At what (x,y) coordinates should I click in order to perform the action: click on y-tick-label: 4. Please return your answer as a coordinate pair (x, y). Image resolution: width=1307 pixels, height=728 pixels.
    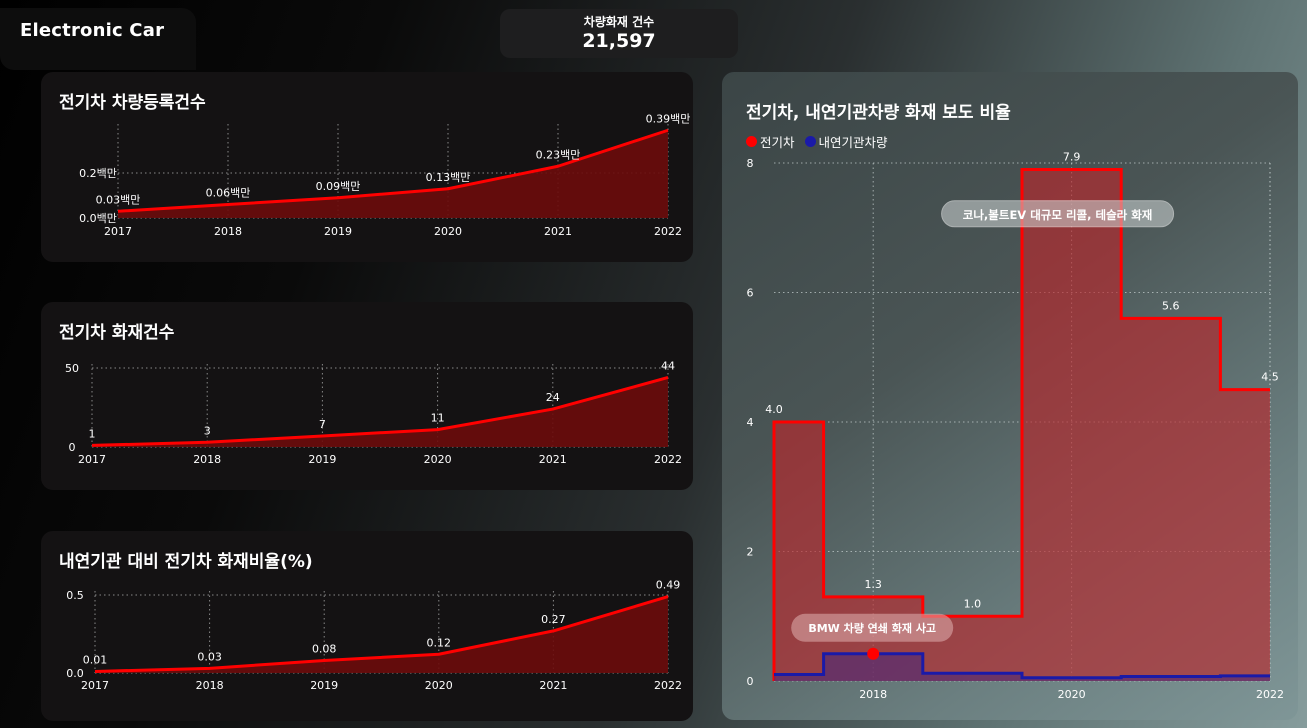
    Looking at the image, I should click on (750, 422).